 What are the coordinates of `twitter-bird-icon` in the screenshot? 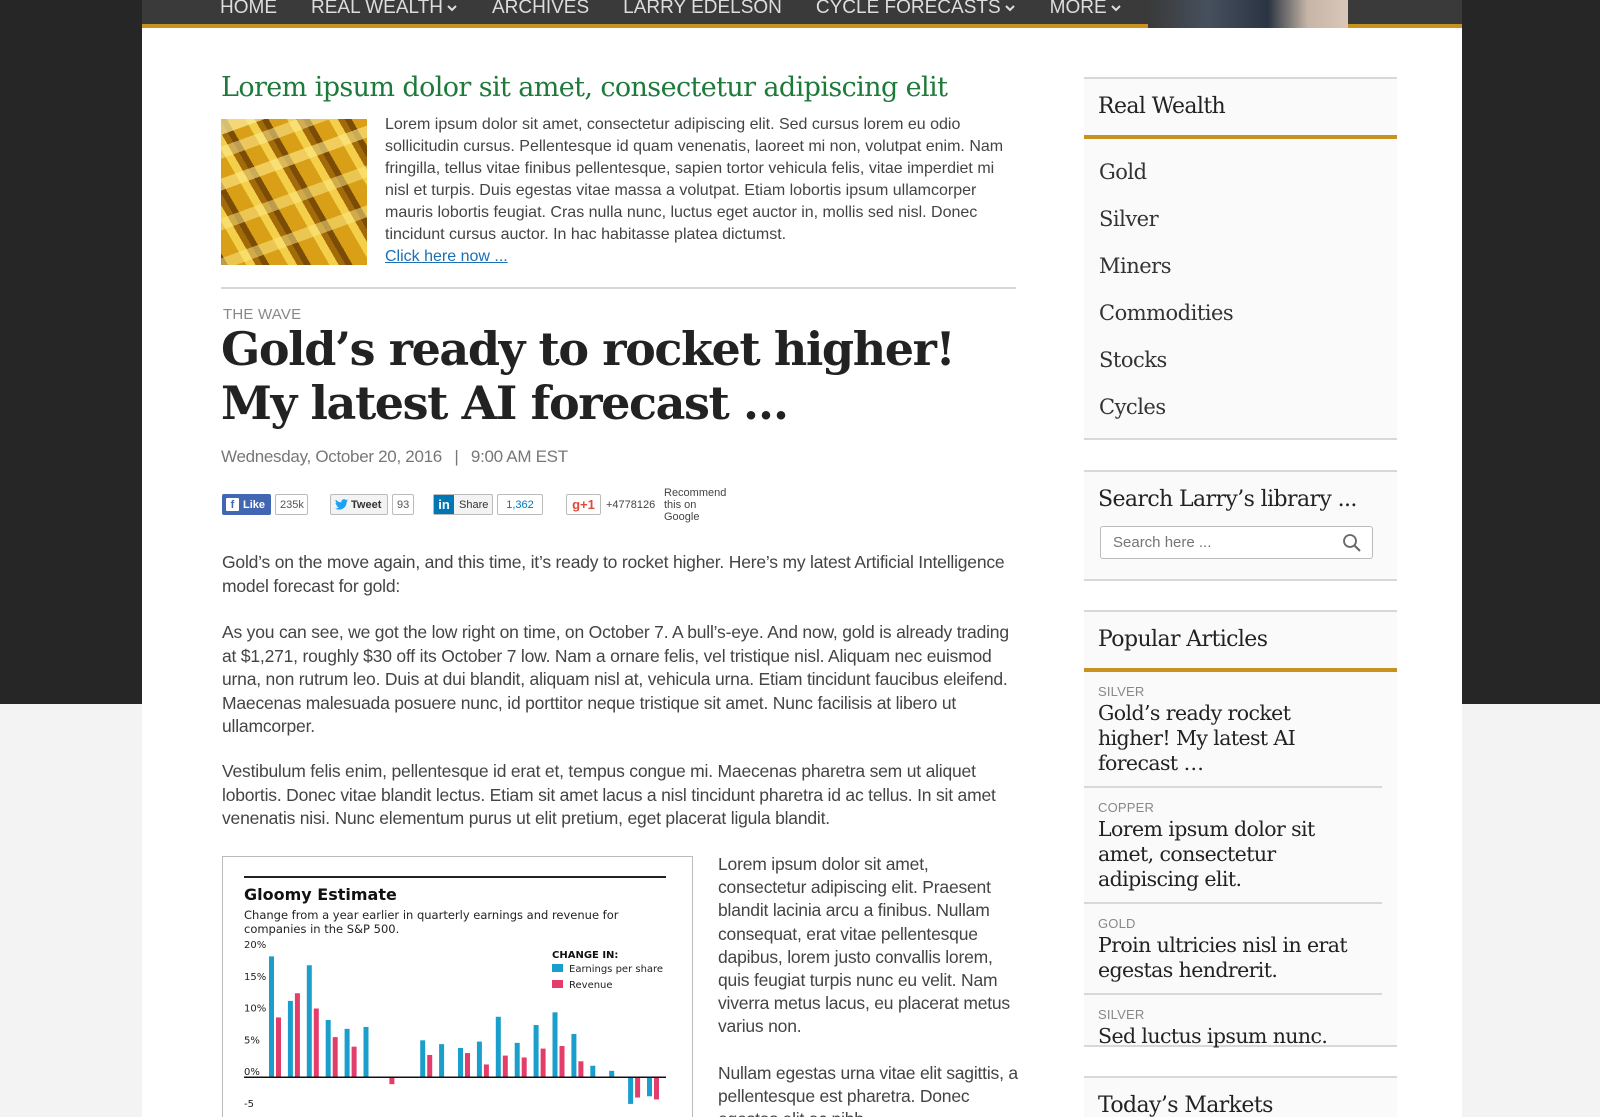 It's located at (341, 504).